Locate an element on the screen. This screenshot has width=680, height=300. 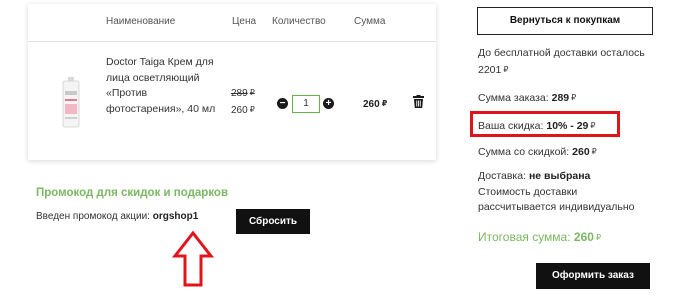
cart-header: Наименование Цена Количество Сумма is located at coordinates (232, 23).